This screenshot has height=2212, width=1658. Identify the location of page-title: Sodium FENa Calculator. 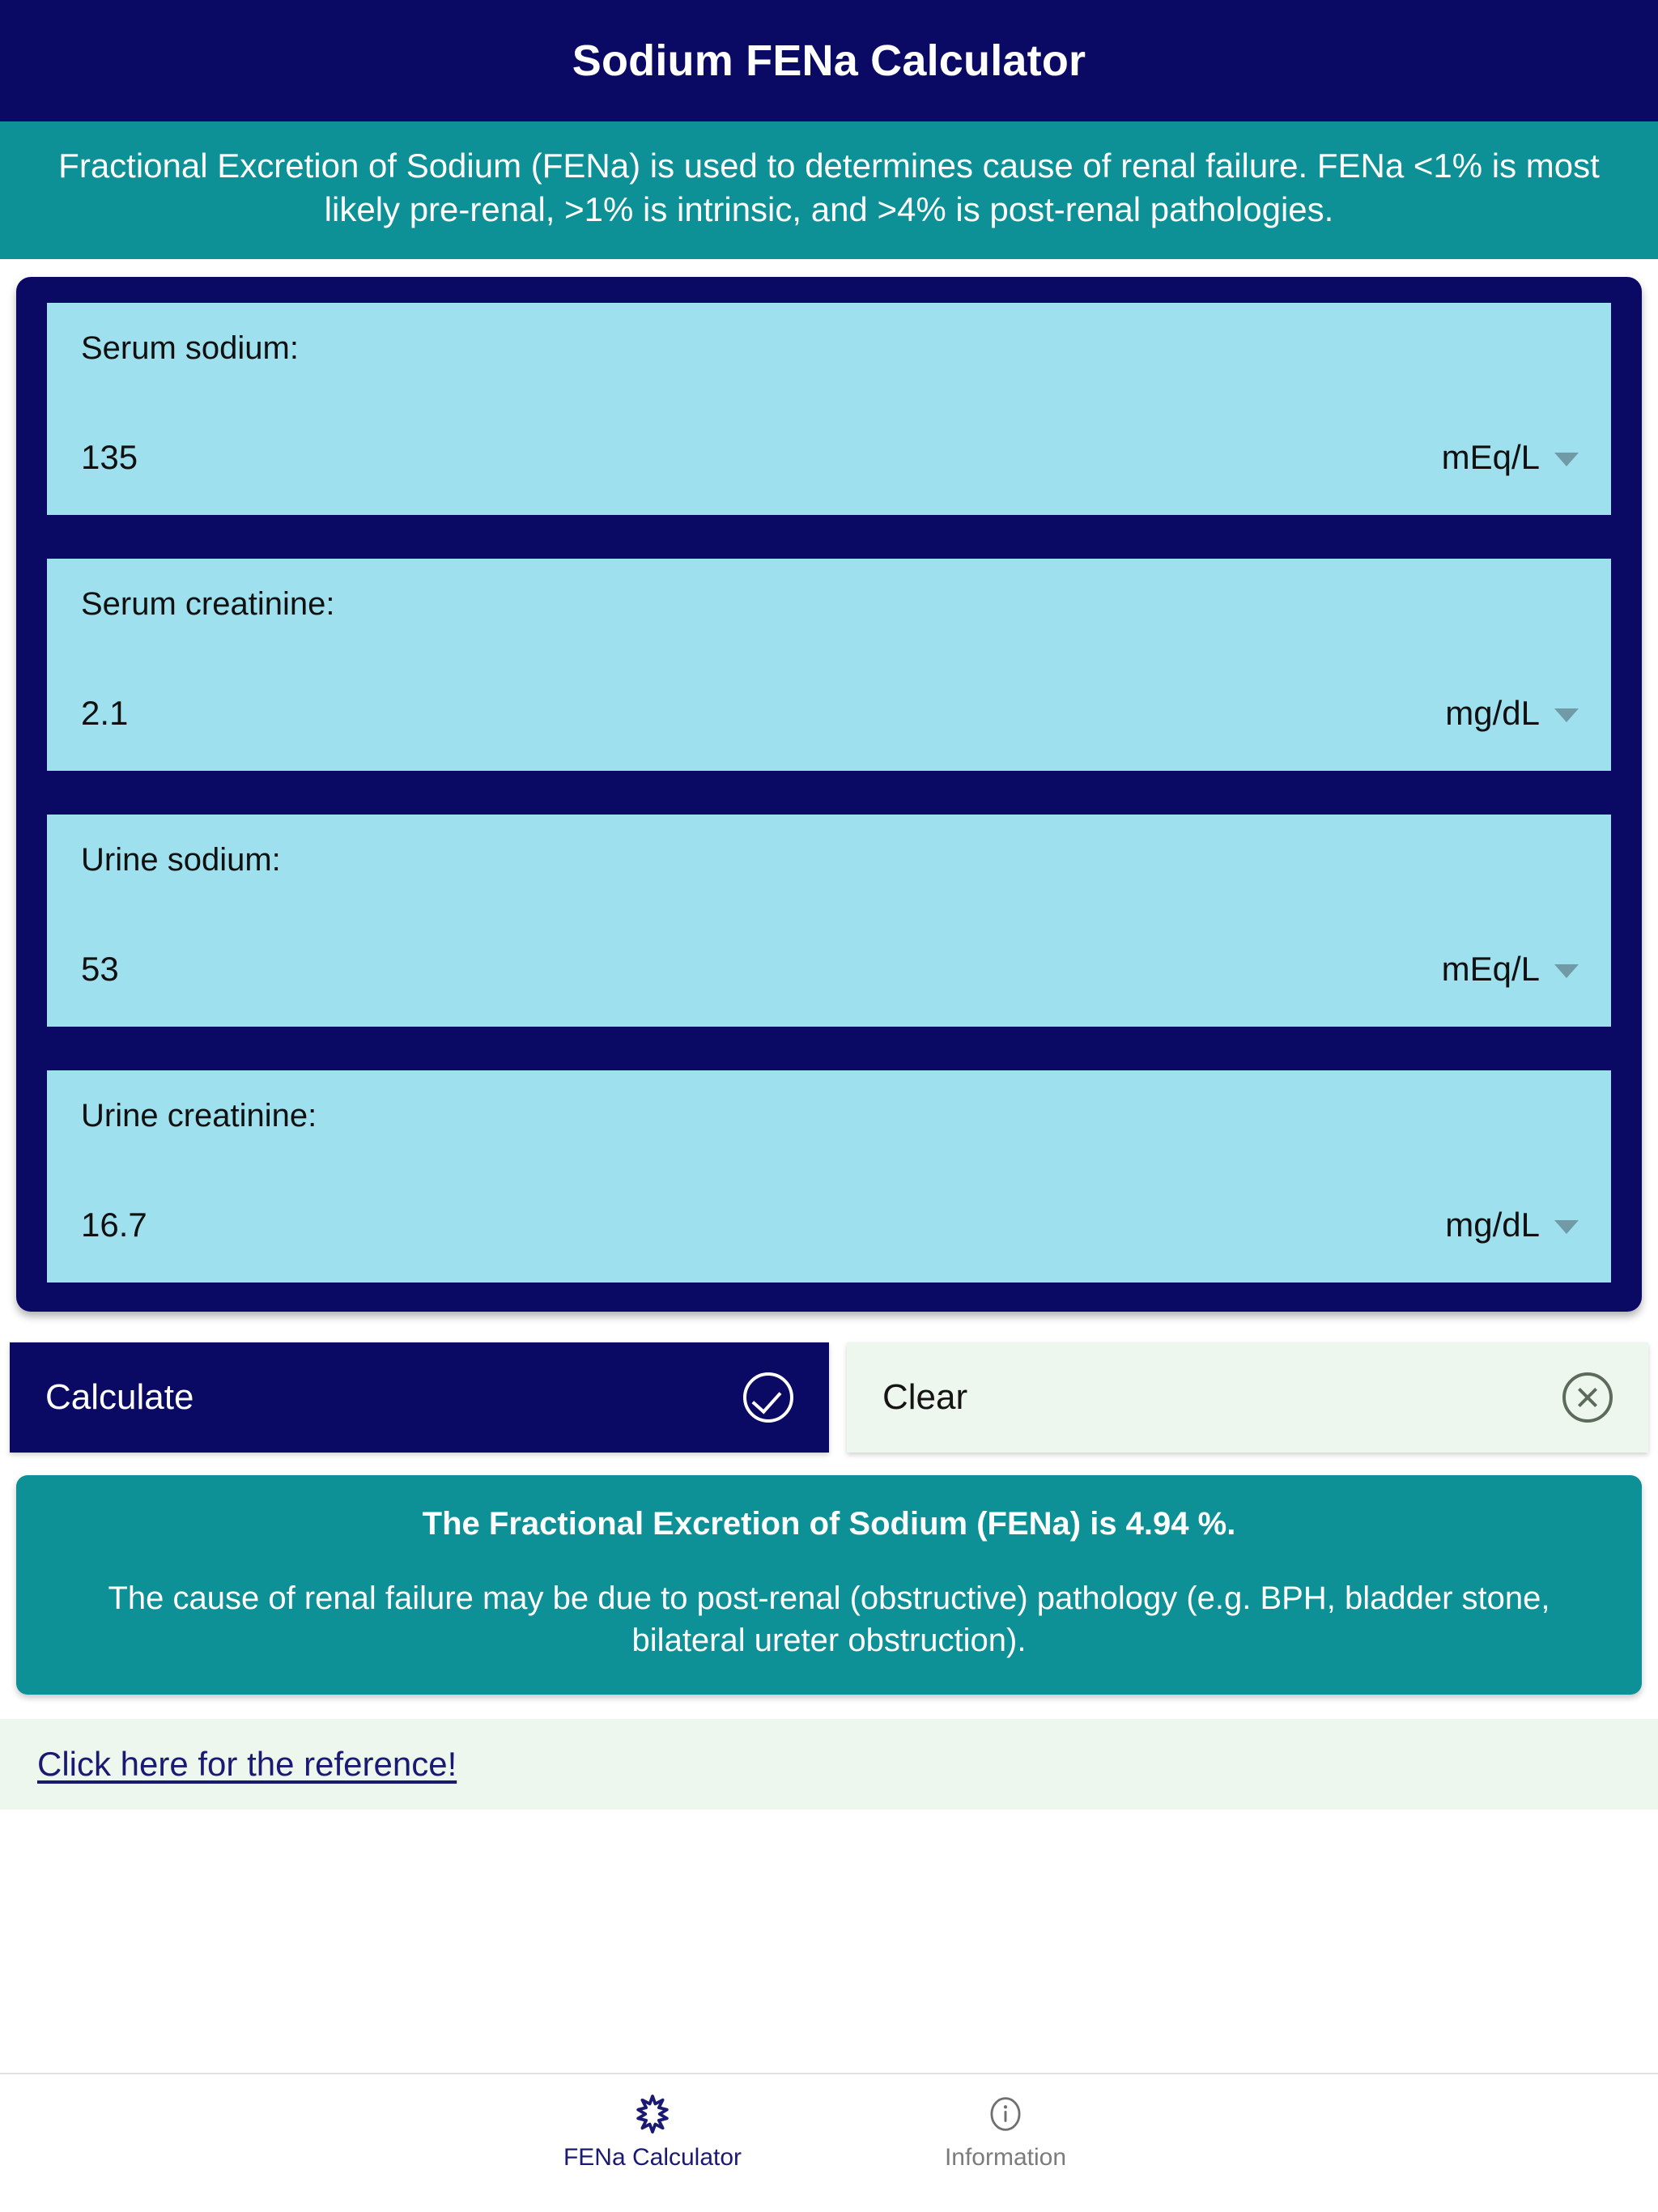
(829, 61).